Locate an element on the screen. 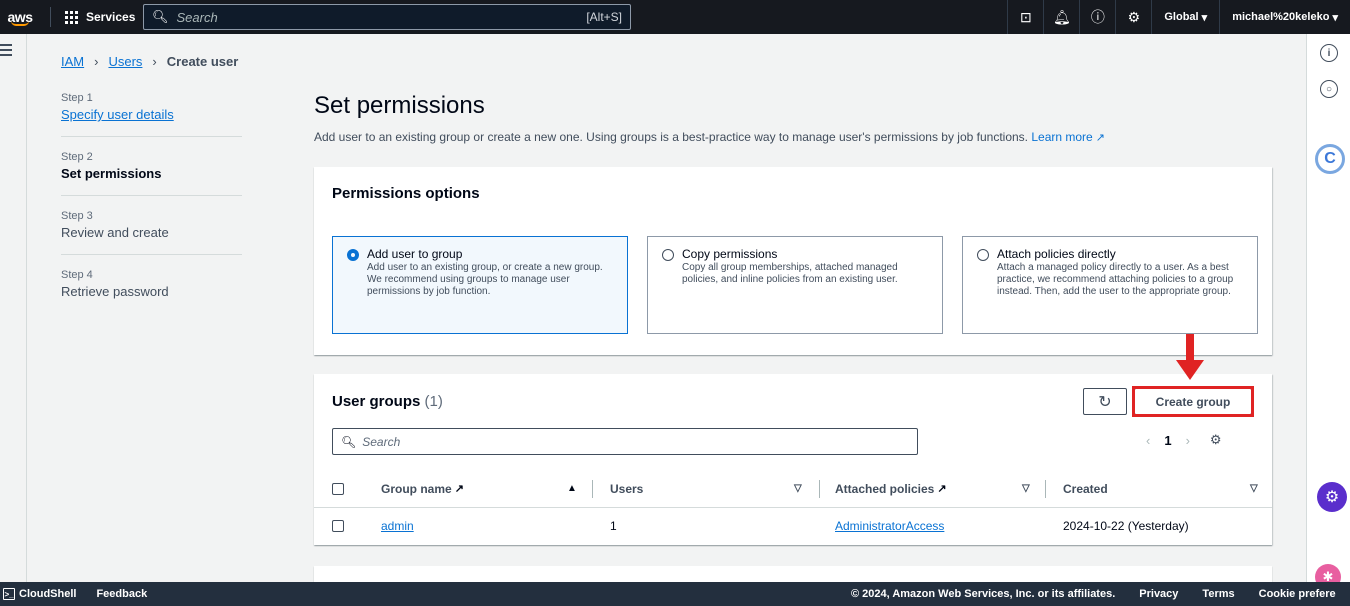 This screenshot has height=606, width=1350. services-label: Services is located at coordinates (111, 17).